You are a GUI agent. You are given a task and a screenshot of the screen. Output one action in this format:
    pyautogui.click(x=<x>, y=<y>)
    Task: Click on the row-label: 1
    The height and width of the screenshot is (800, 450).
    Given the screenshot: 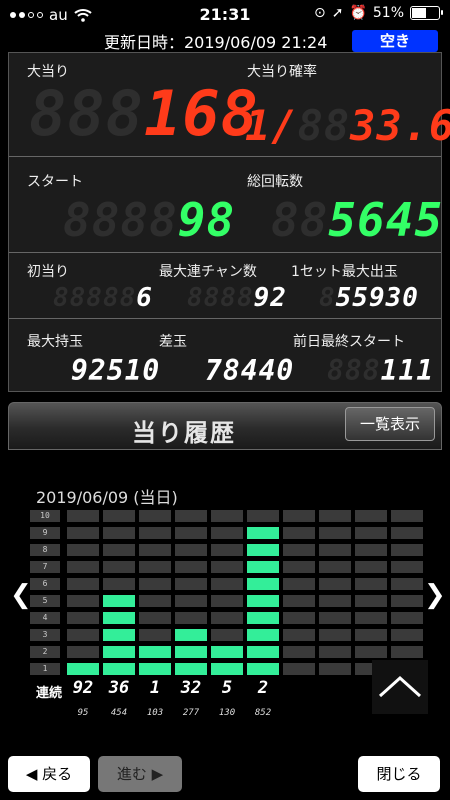 What is the action you would take?
    pyautogui.click(x=45, y=669)
    